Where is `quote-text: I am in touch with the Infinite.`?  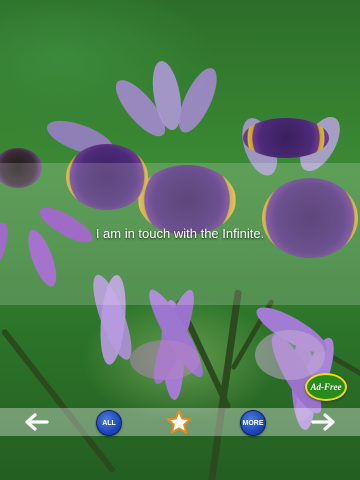 quote-text: I am in touch with the Infinite. is located at coordinates (180, 233).